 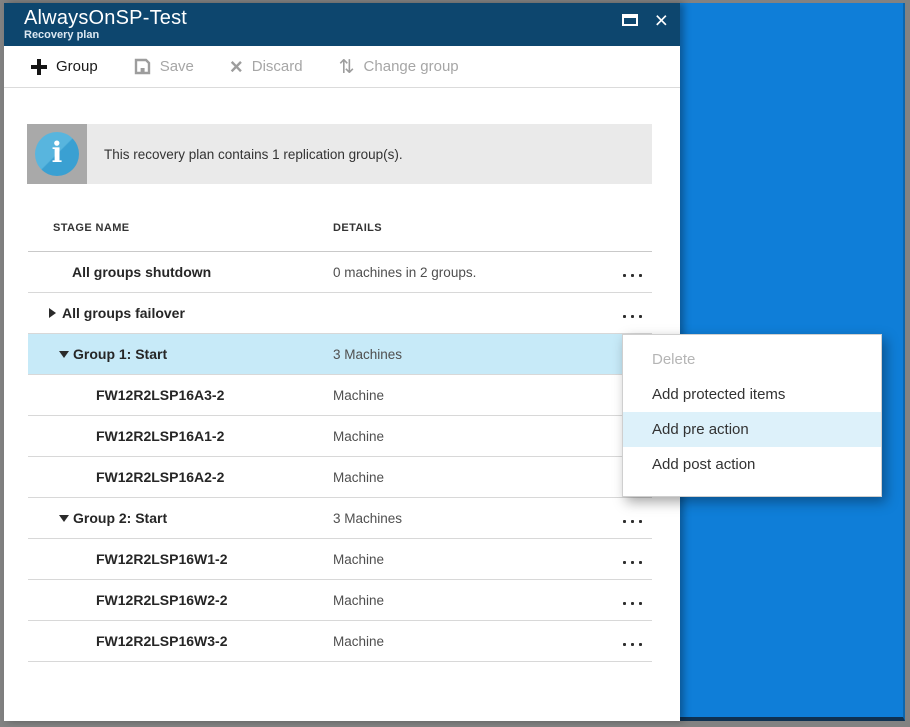 I want to click on info-icon: i, so click(x=57, y=154).